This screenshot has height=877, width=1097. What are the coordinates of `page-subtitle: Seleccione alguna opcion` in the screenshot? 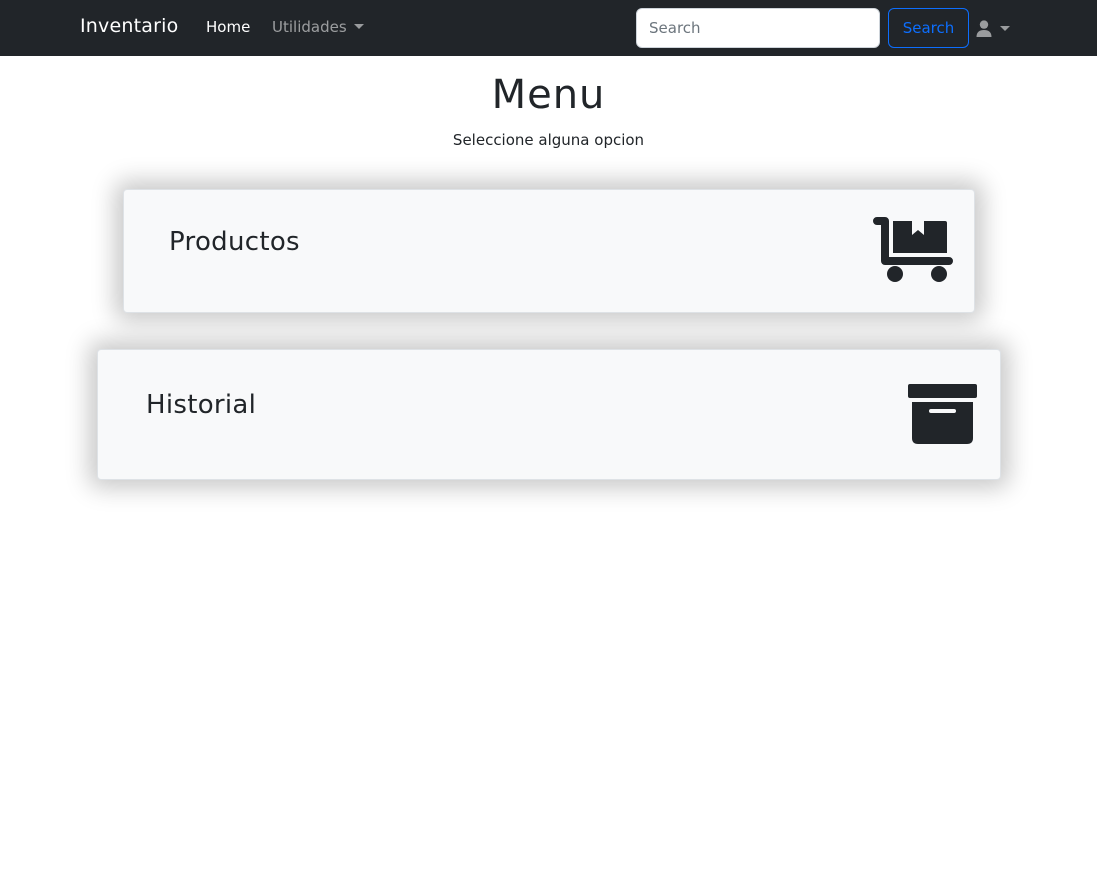 It's located at (548, 140).